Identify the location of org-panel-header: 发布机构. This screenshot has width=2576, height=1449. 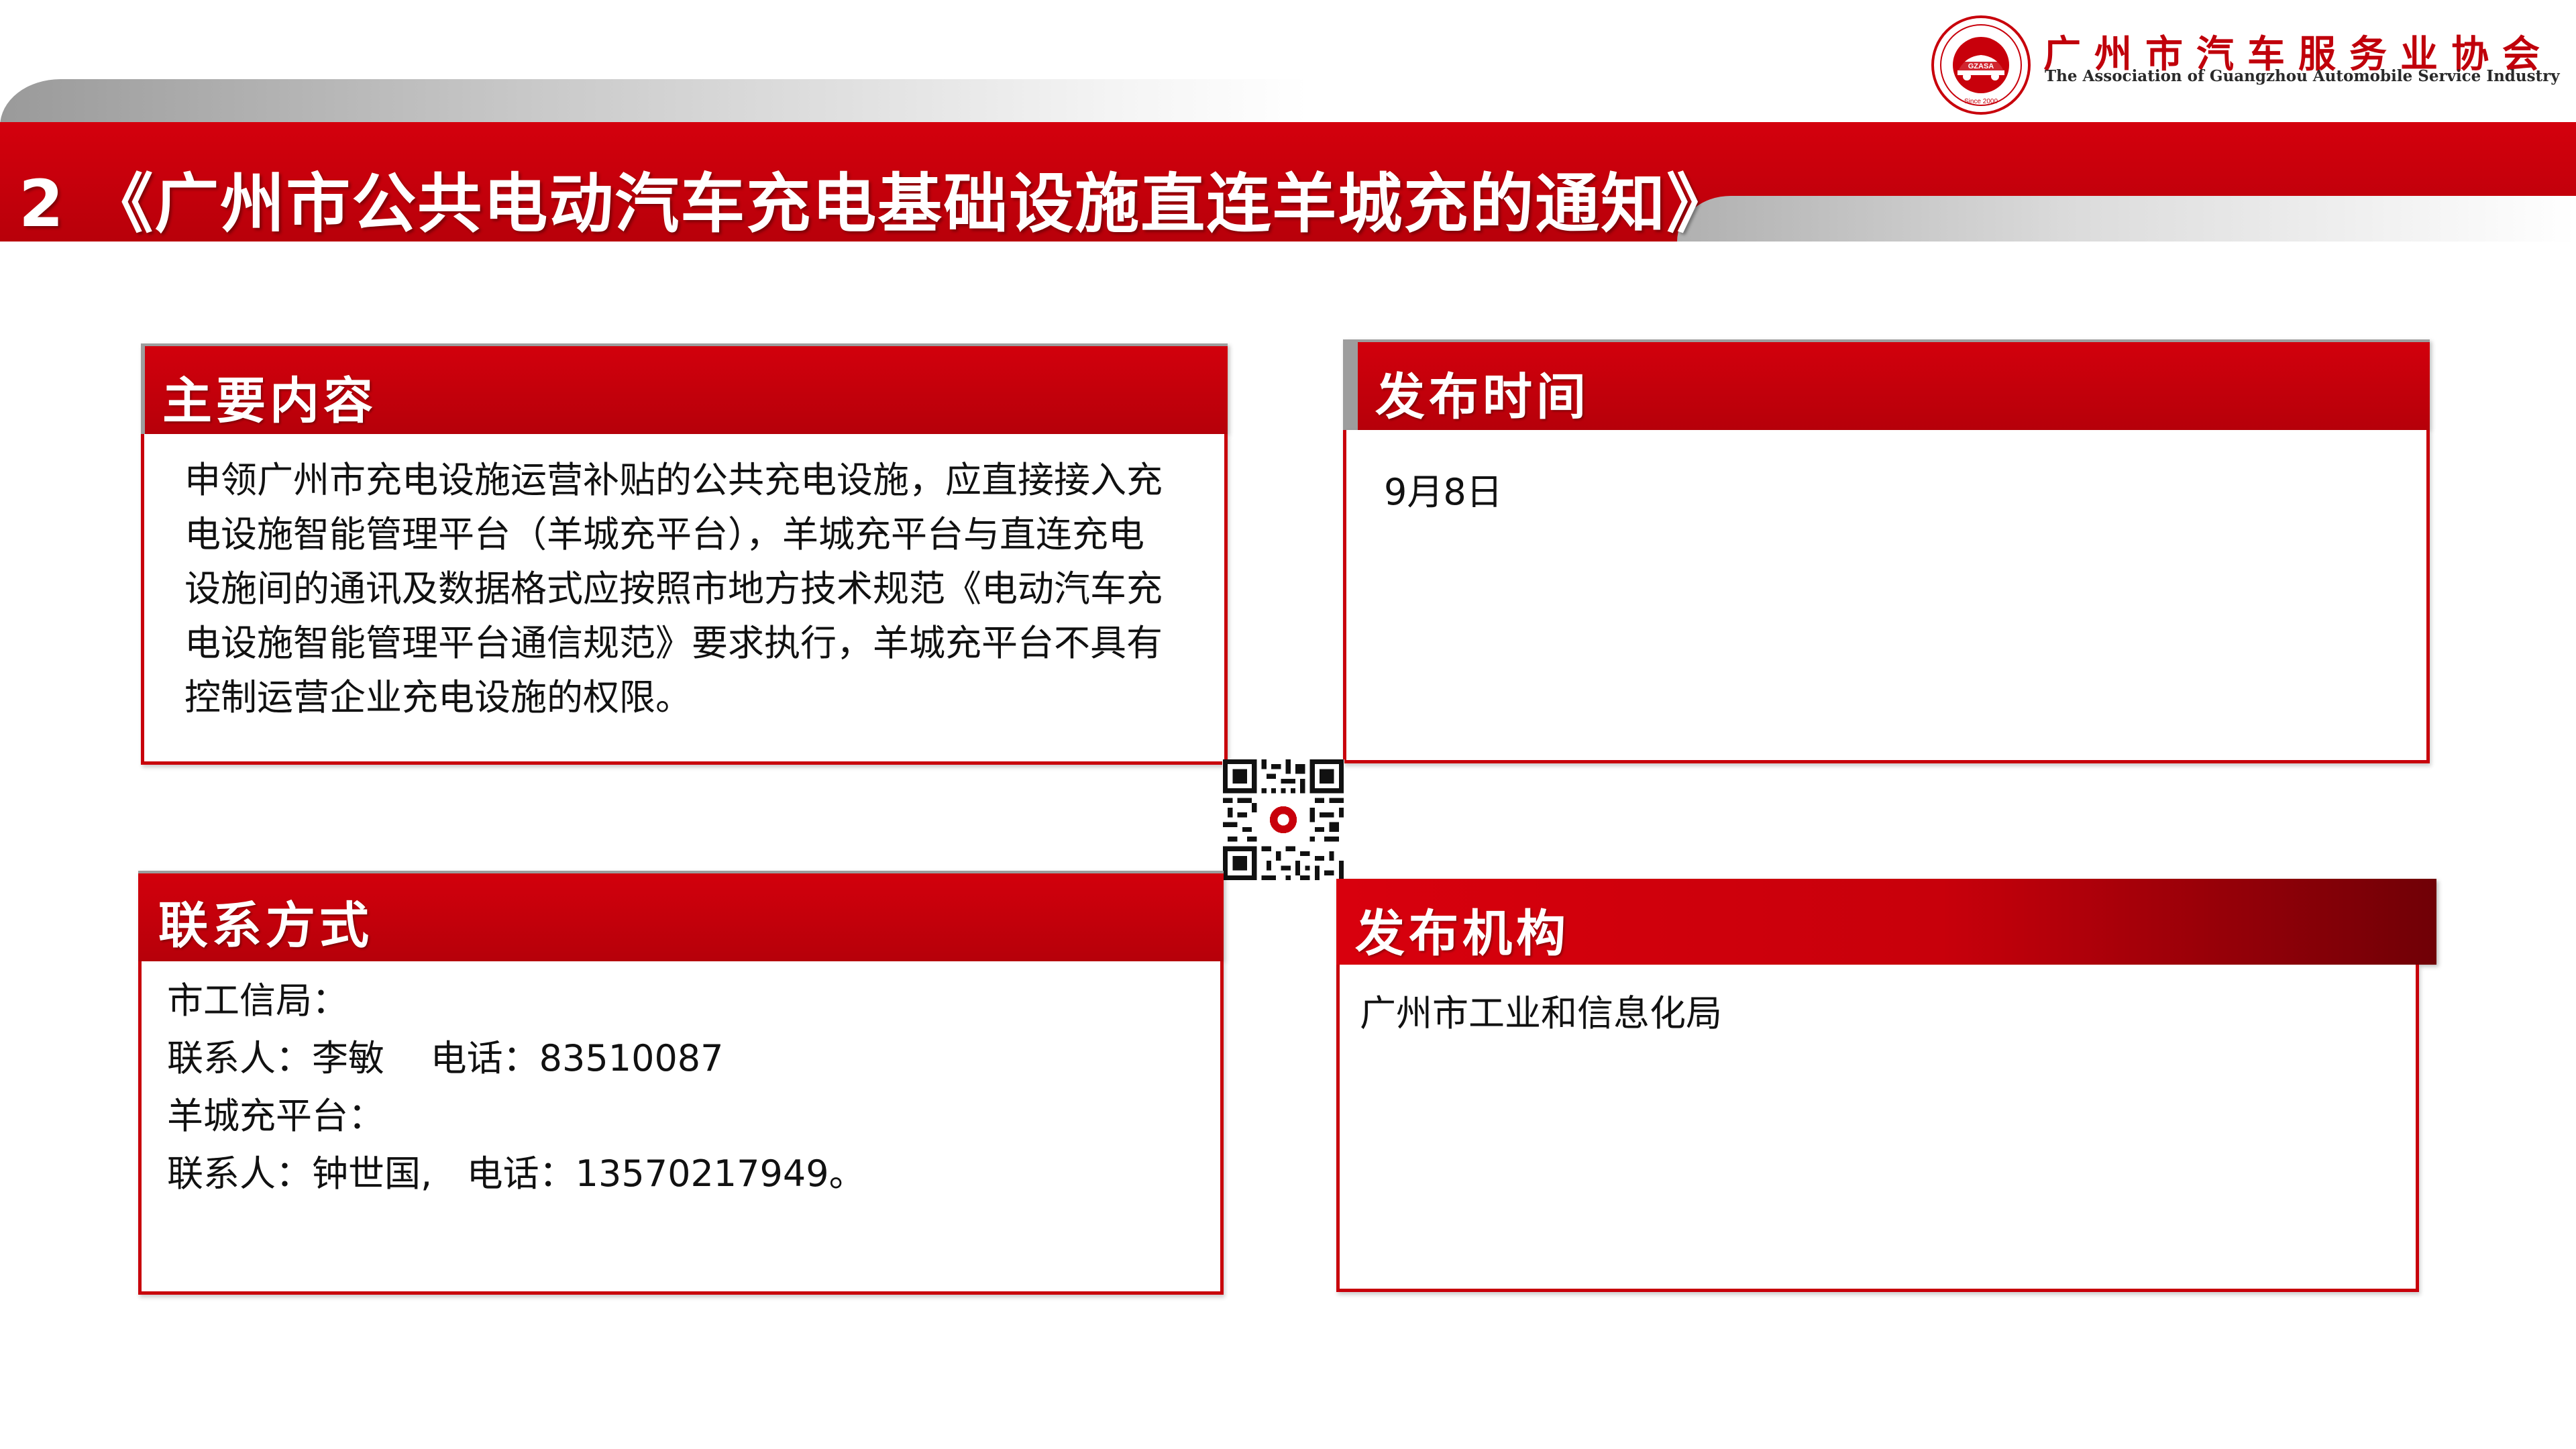
(1886, 922).